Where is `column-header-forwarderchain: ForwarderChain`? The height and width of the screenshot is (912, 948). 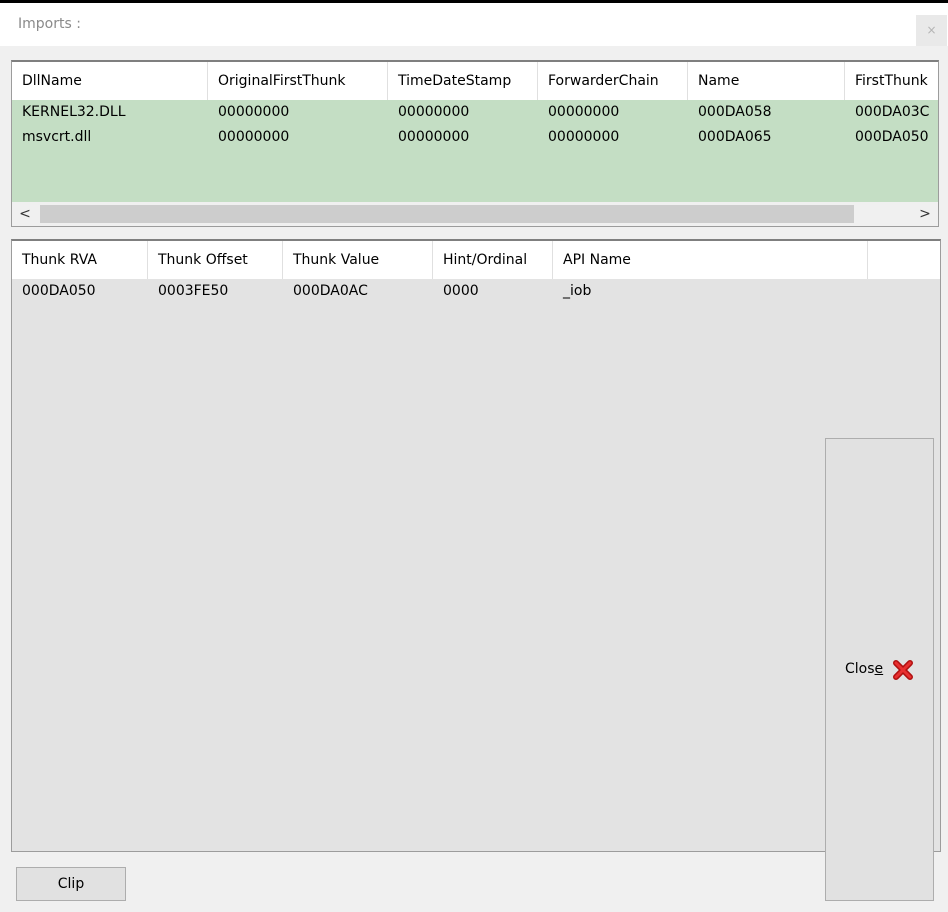 column-header-forwarderchain: ForwarderChain is located at coordinates (613, 81).